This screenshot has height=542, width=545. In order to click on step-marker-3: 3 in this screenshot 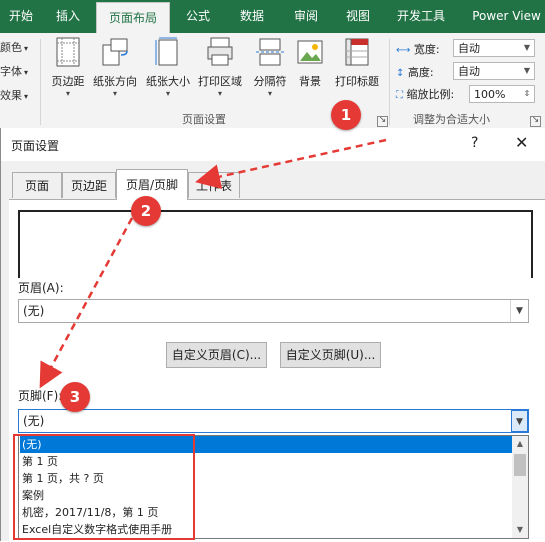, I will do `click(75, 397)`.